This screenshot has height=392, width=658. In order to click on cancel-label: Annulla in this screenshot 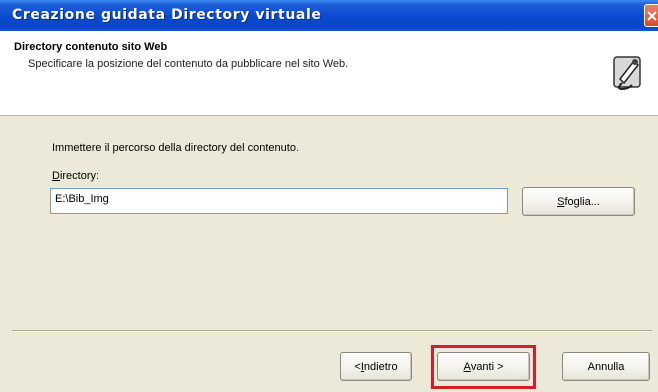, I will do `click(606, 366)`.